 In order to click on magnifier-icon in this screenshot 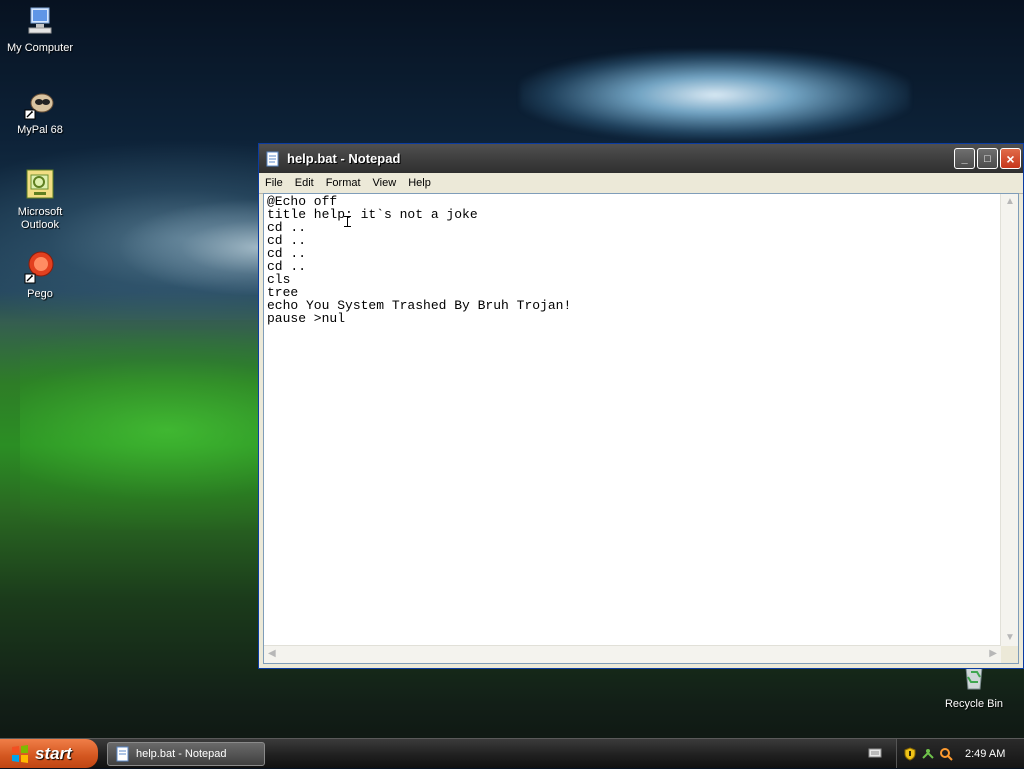, I will do `click(946, 754)`.